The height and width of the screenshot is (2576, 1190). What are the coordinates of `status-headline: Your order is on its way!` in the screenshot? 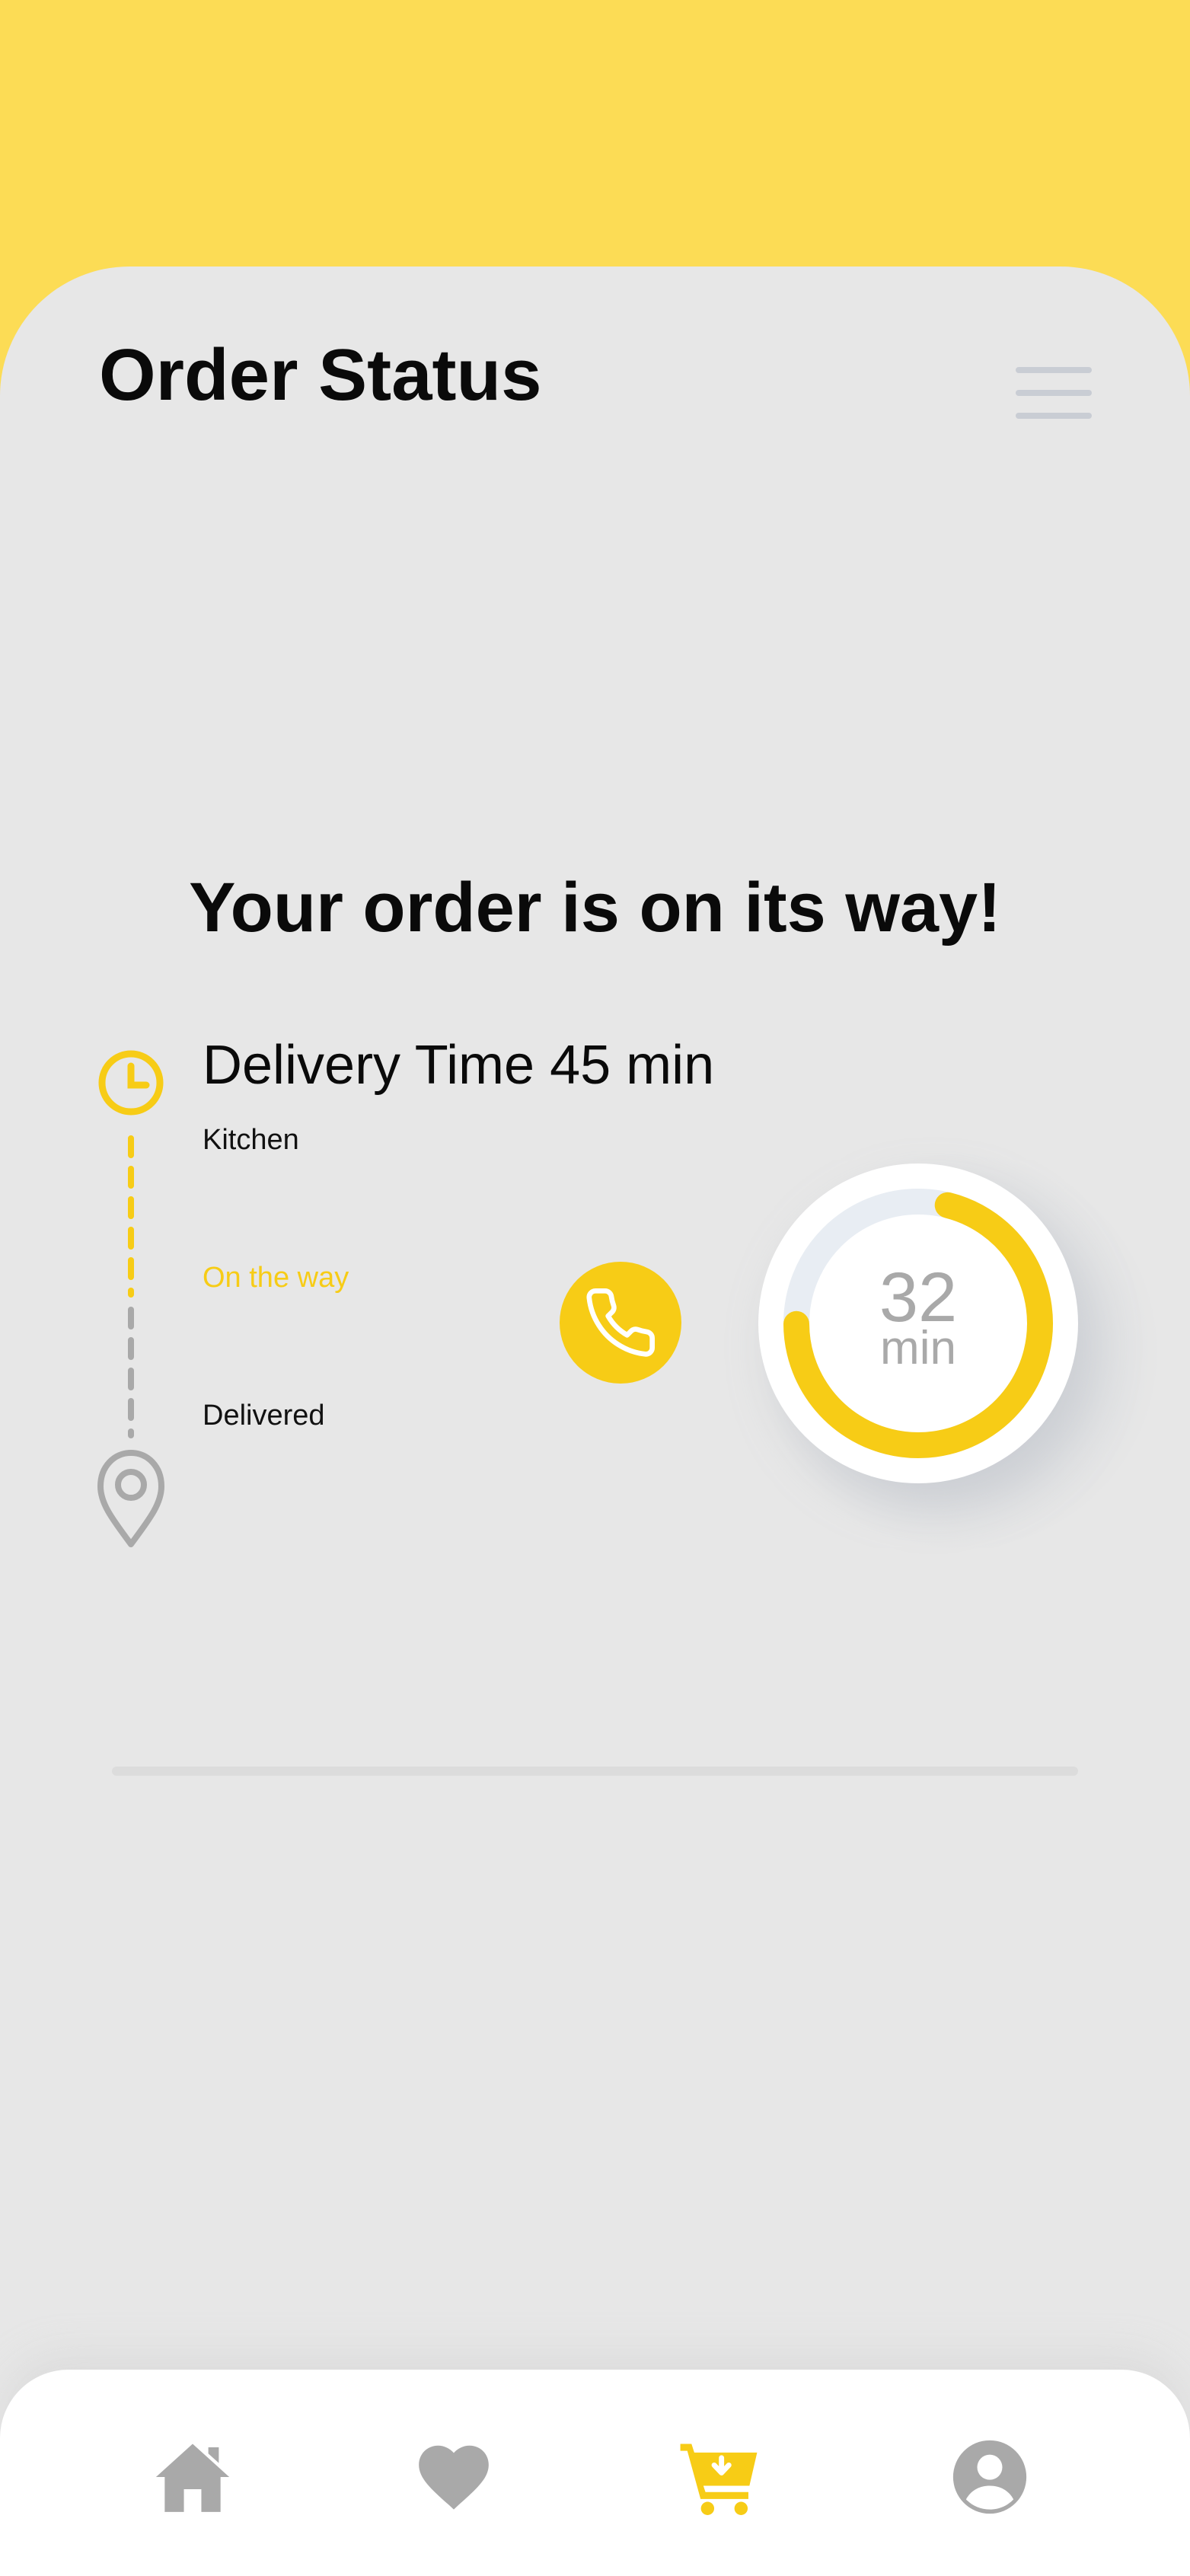 It's located at (595, 907).